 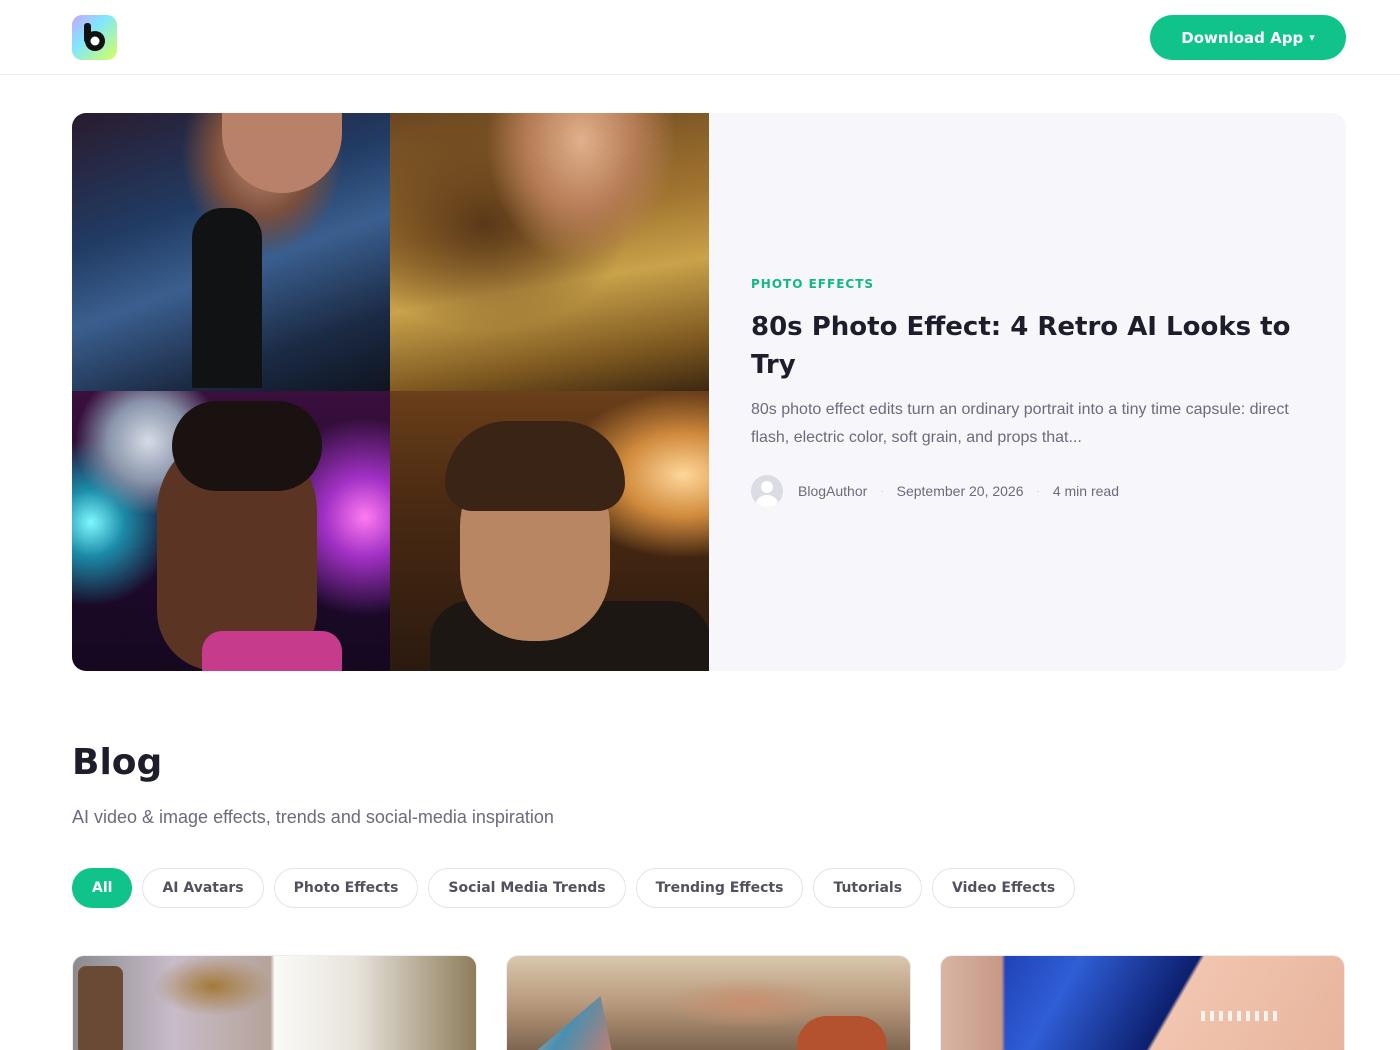 What do you see at coordinates (231, 252) in the screenshot?
I see `featured-photo-denim-jacket` at bounding box center [231, 252].